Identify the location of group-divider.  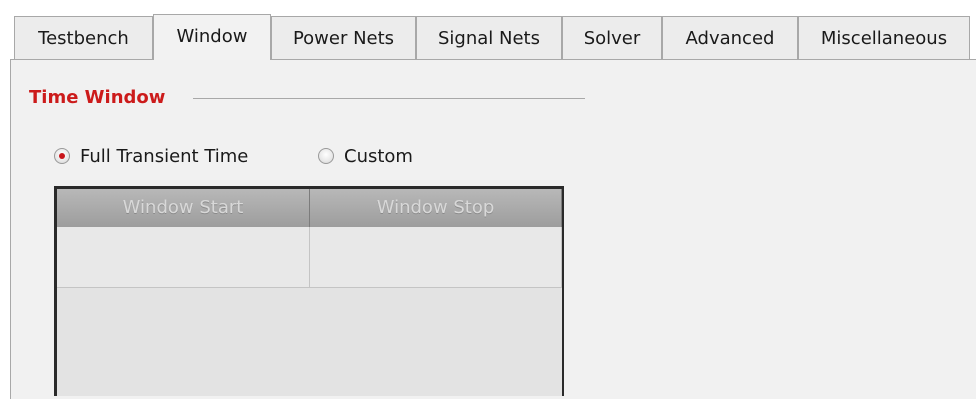
(389, 98).